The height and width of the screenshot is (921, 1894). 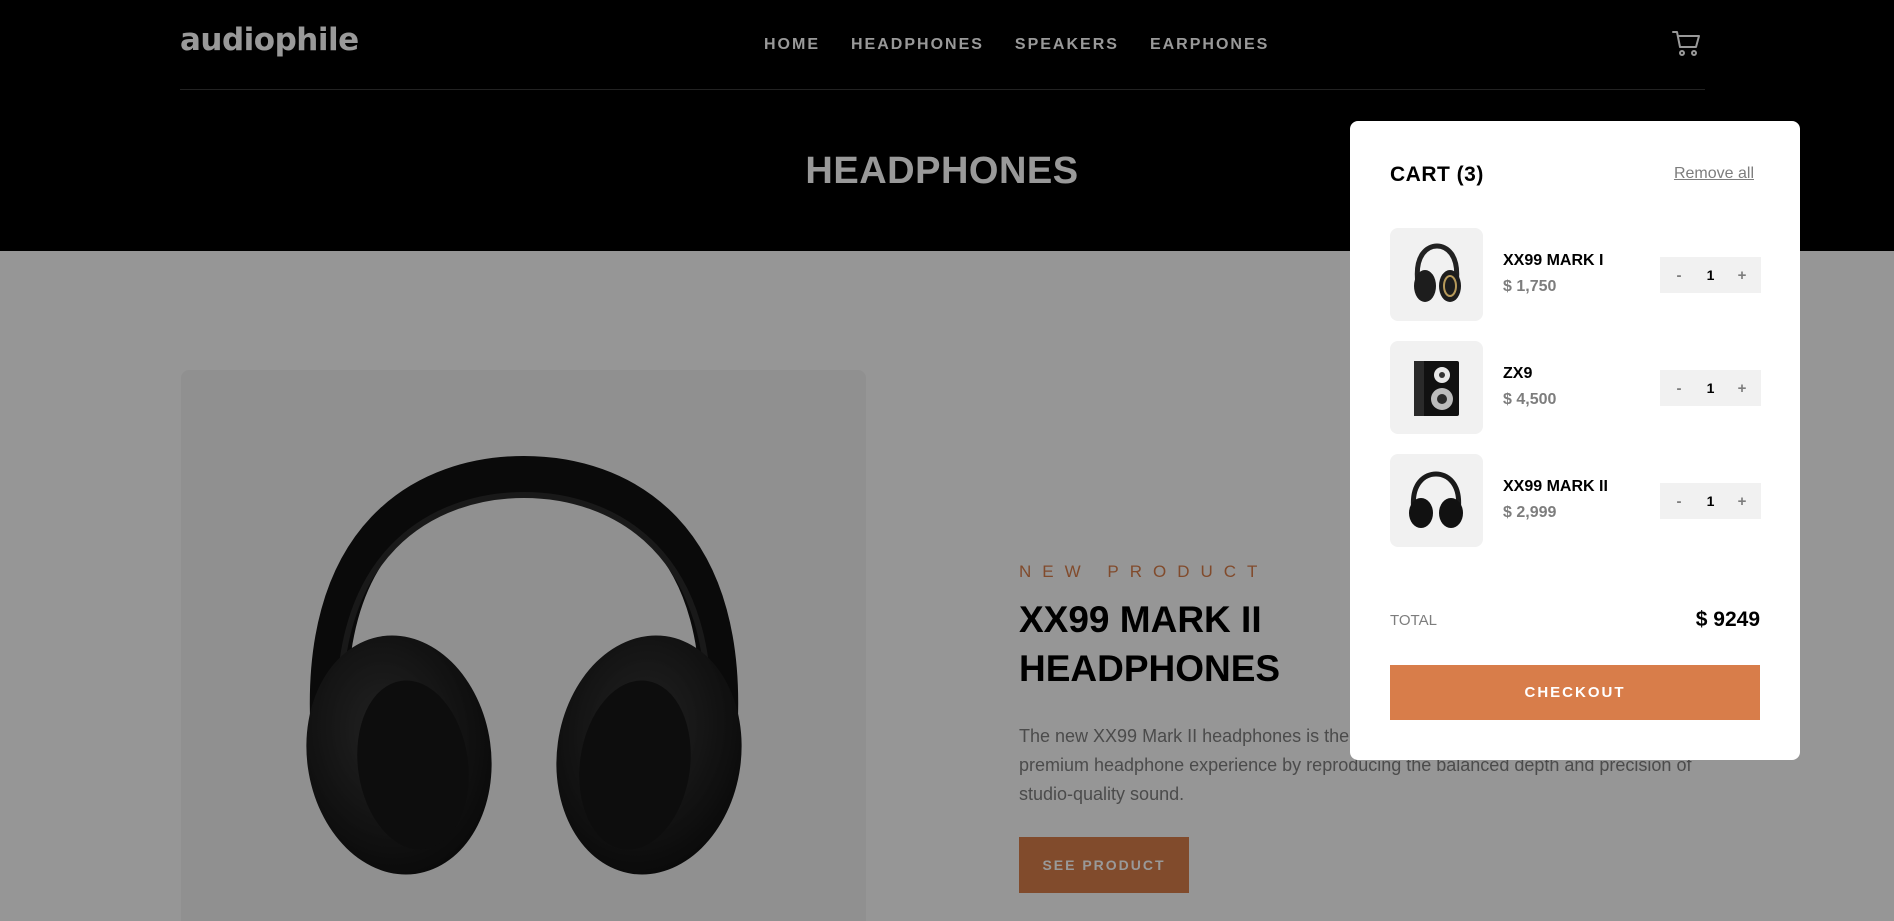 I want to click on cart-item-price: $ 4,500, so click(x=1530, y=399).